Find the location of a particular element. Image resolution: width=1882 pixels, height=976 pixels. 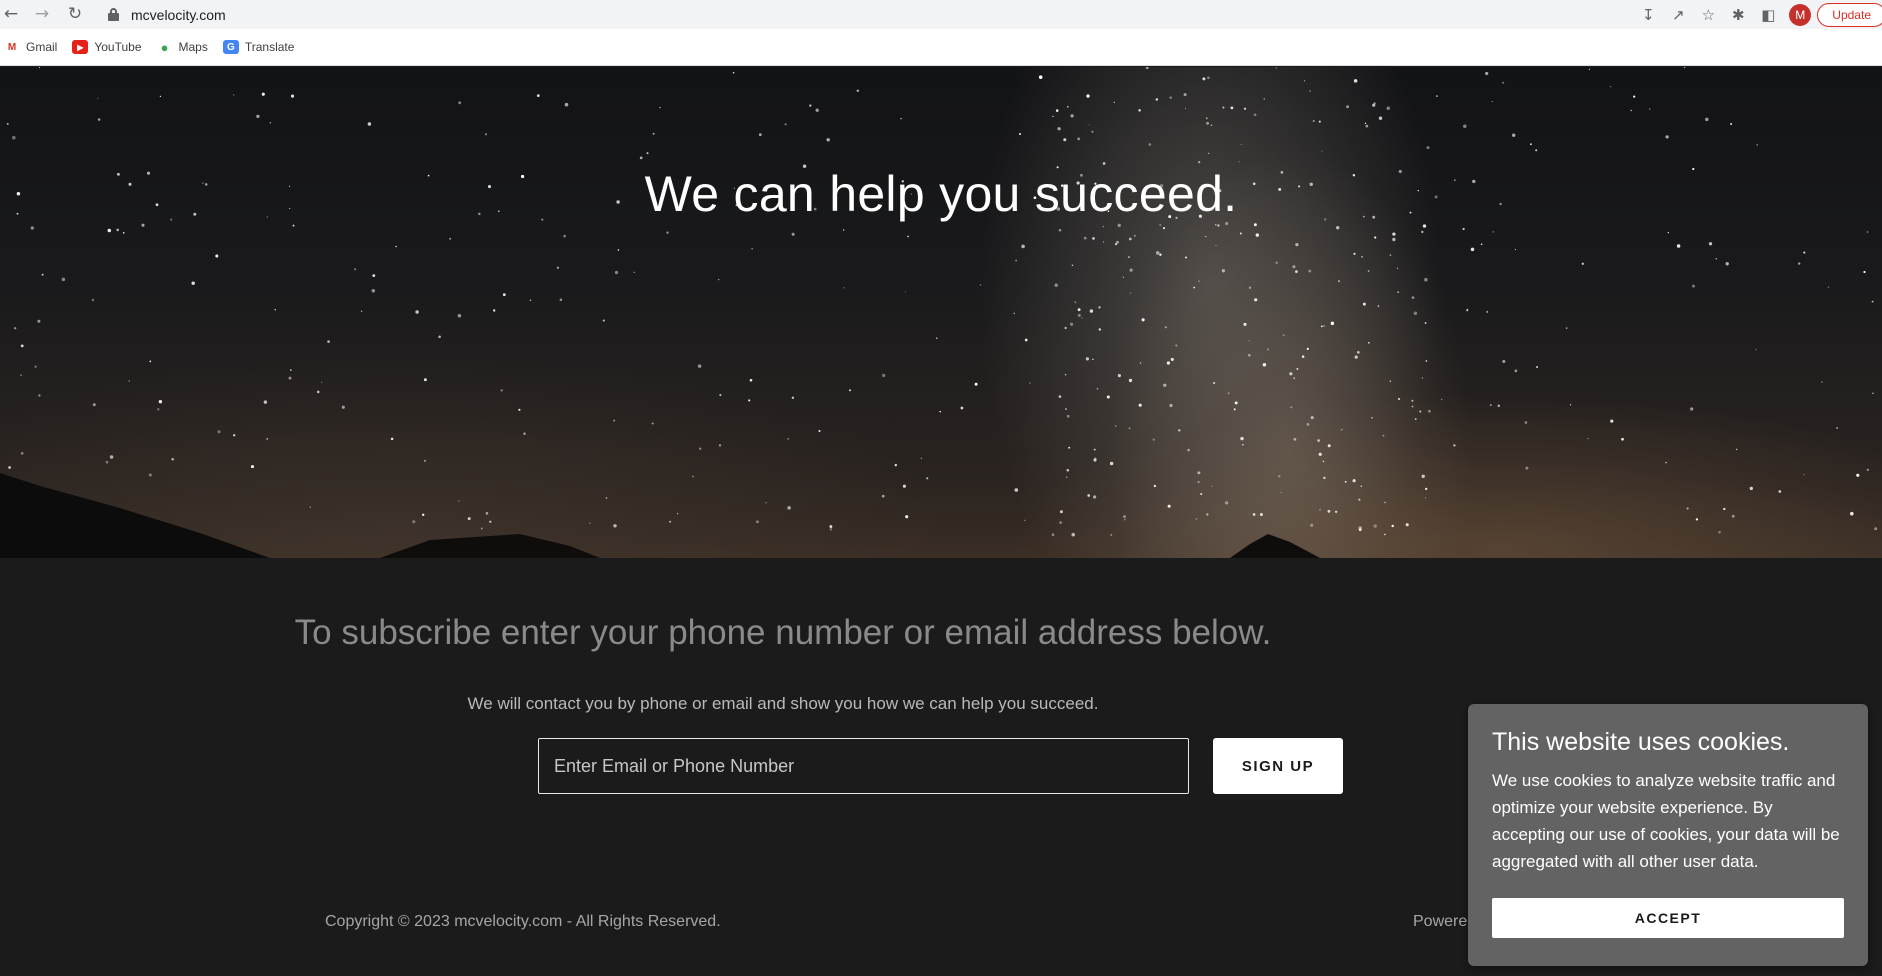

bookmark-label: Gmail is located at coordinates (42, 47).